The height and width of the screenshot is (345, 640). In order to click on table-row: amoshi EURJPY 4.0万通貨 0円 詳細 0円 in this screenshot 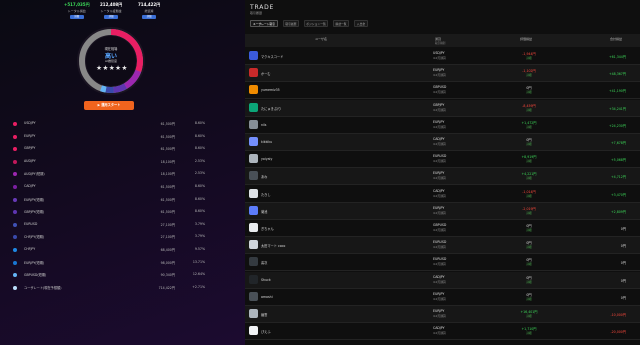, I will do `click(442, 297)`.